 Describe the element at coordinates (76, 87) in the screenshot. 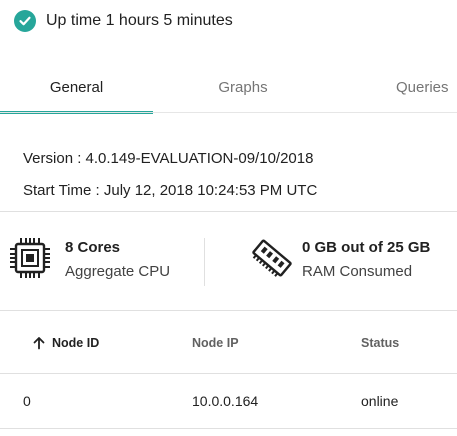

I see `tab-general: General` at that location.